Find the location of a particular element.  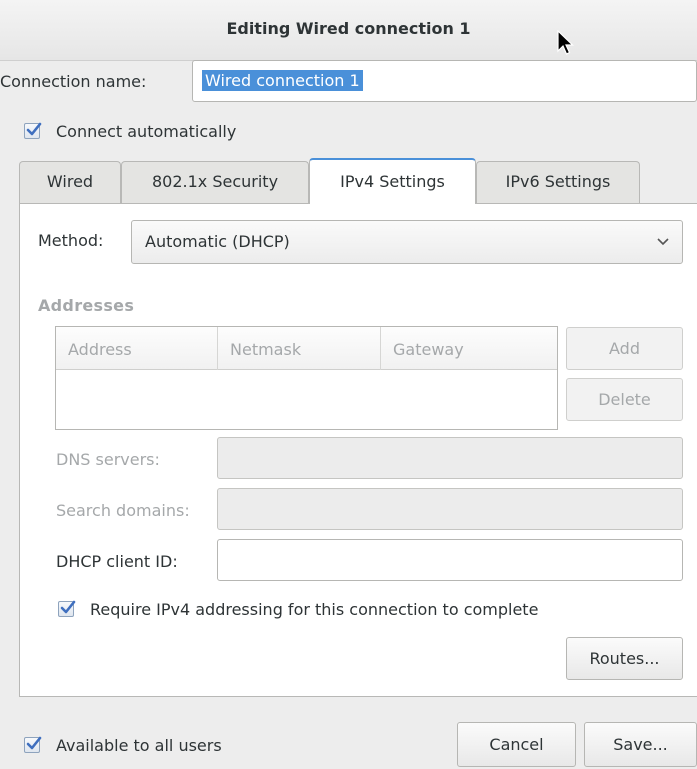

dhcp-client-id-input is located at coordinates (450, 560).